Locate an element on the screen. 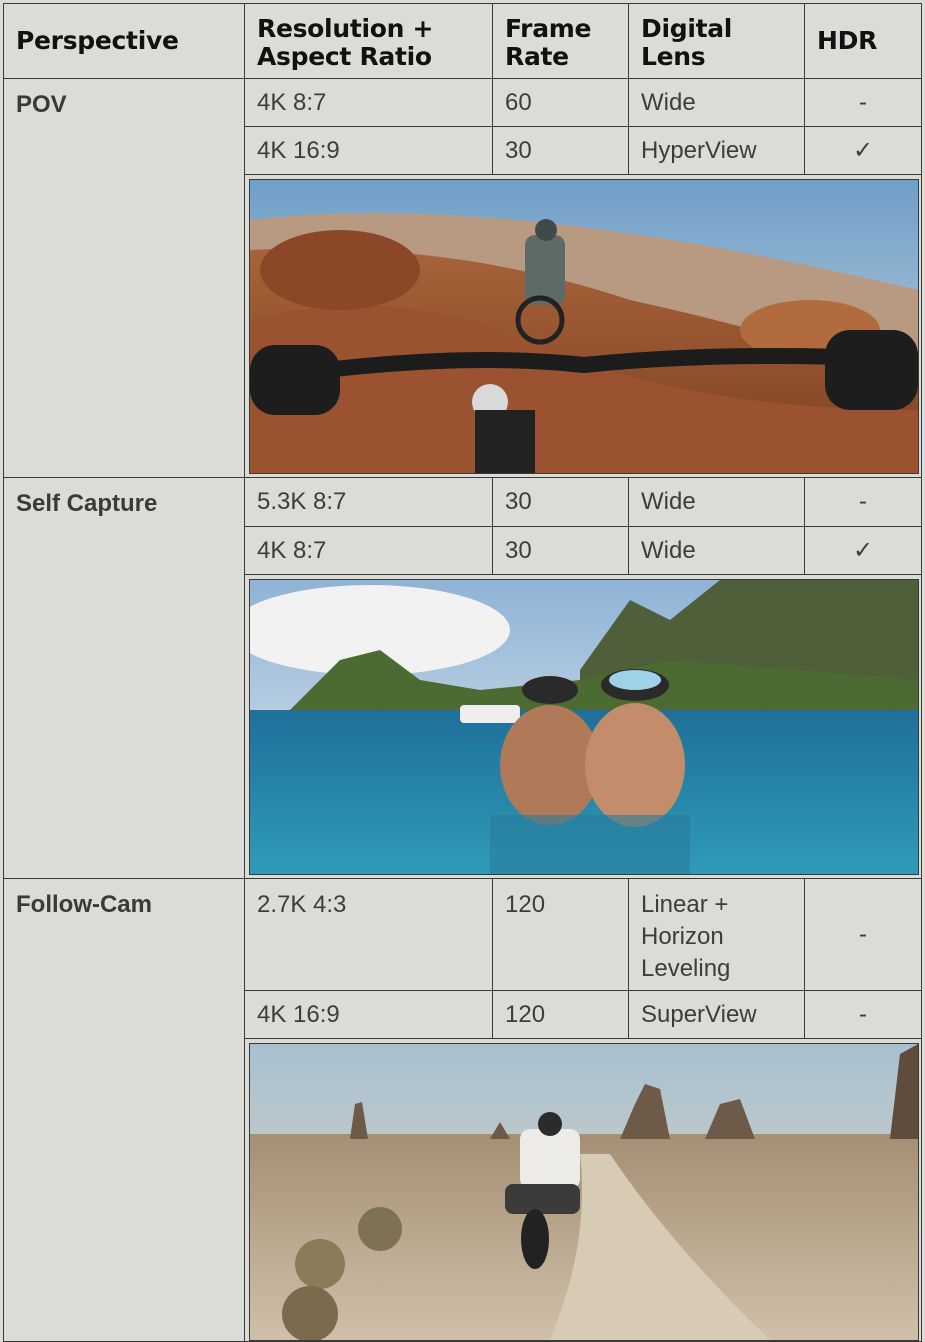 The height and width of the screenshot is (1342, 925). header-perspective-label: Perspective is located at coordinates (97, 40).